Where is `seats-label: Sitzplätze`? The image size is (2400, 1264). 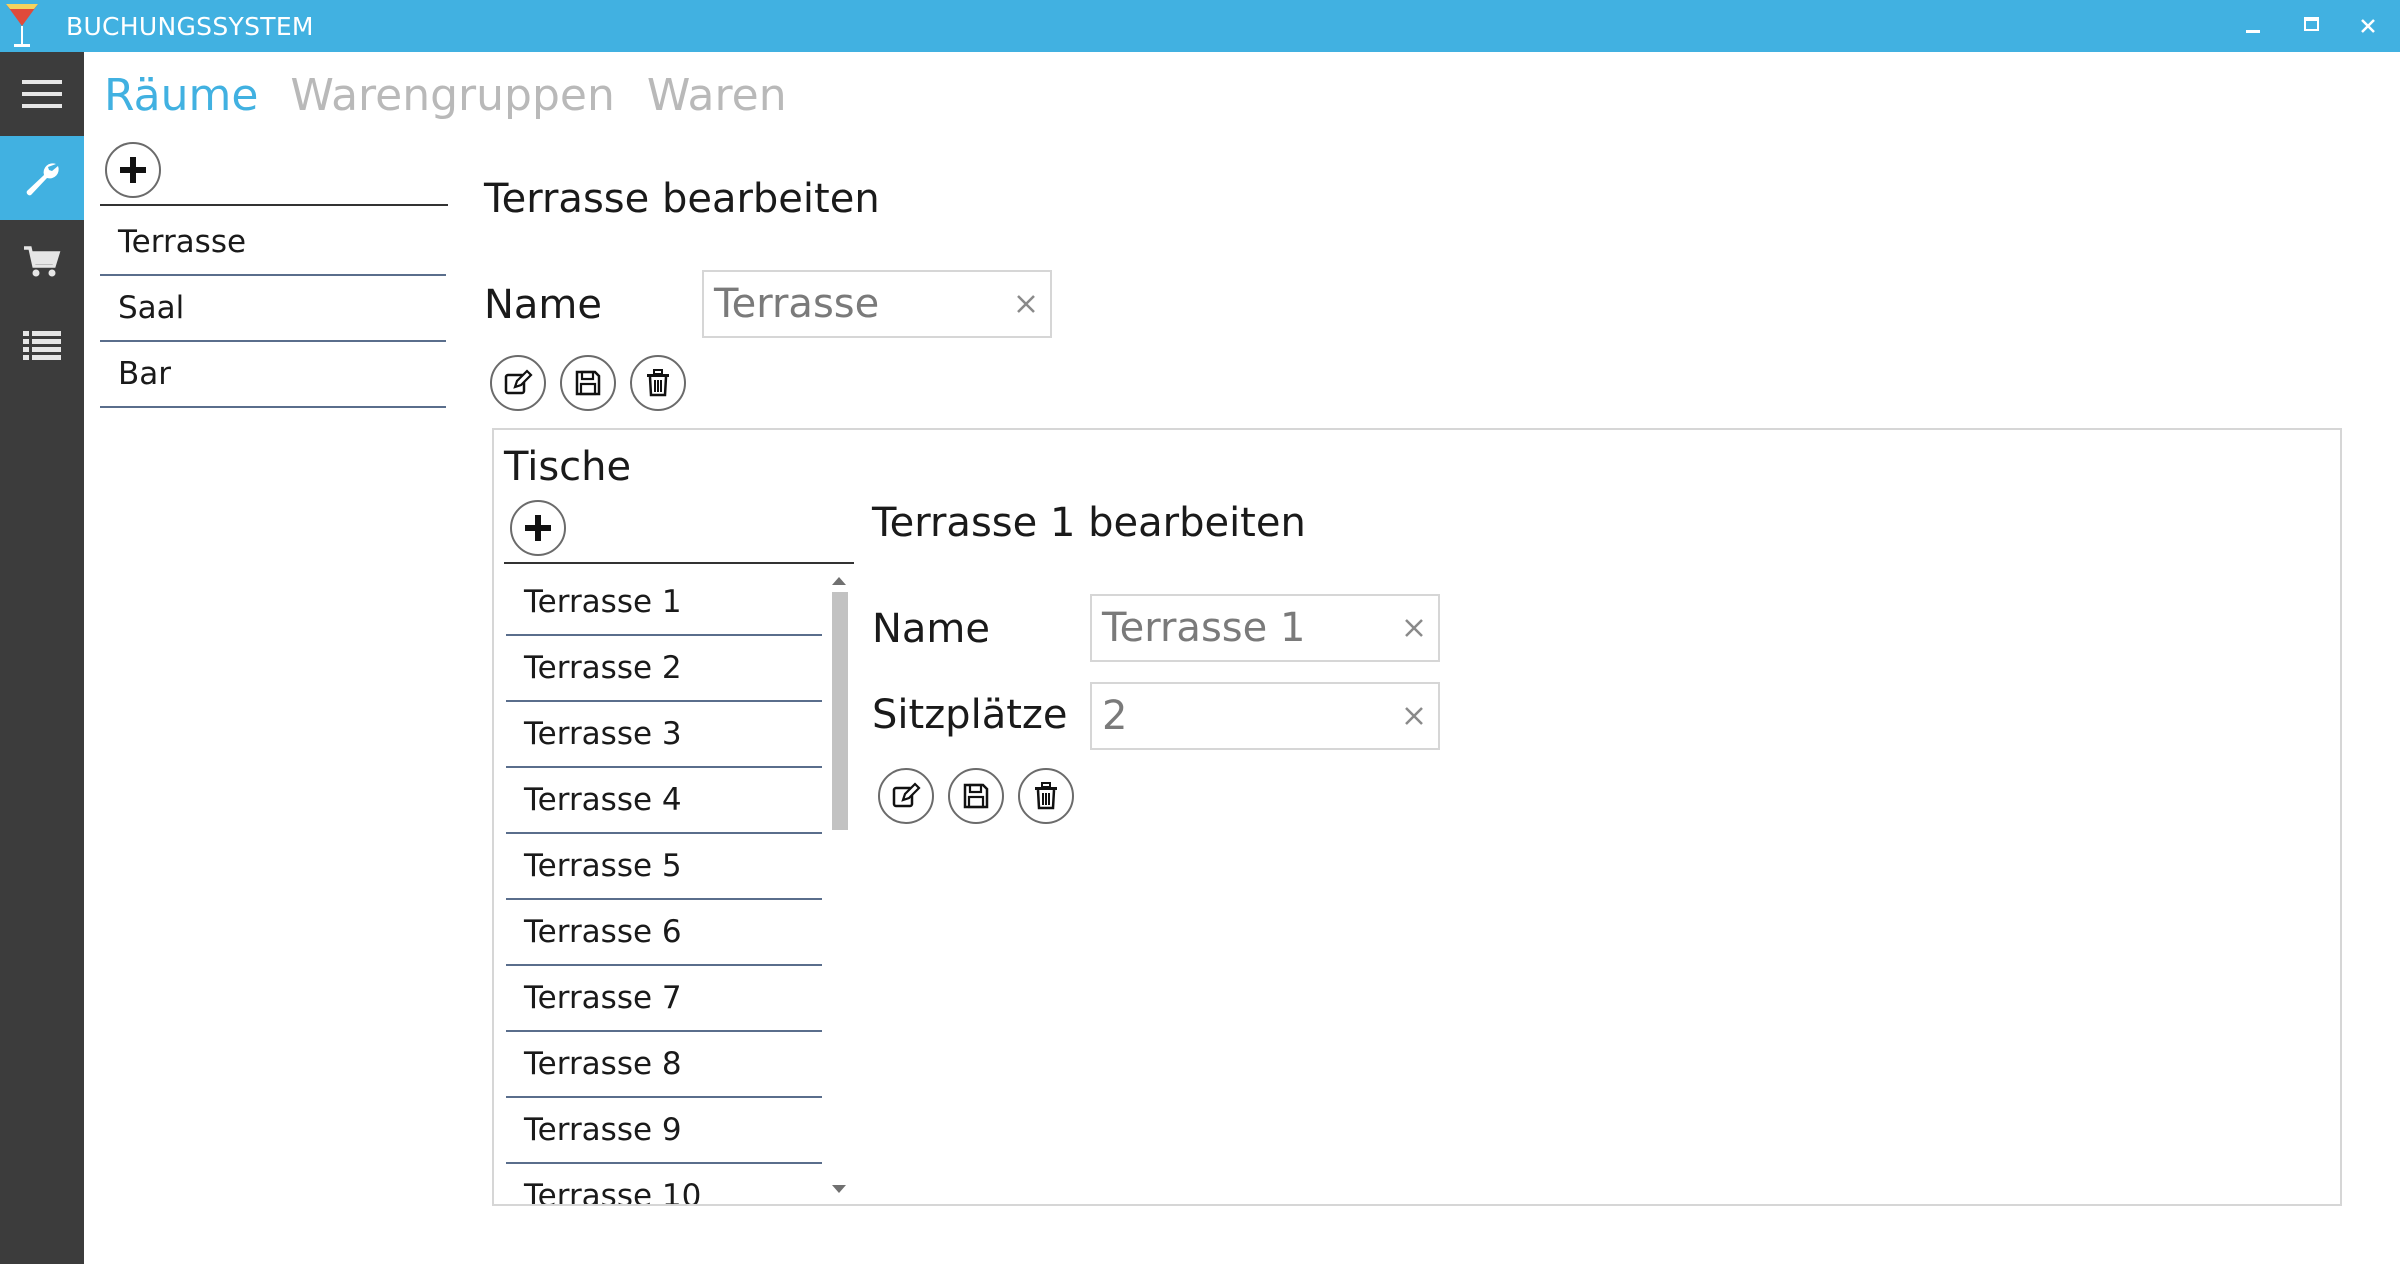 seats-label: Sitzplätze is located at coordinates (970, 715).